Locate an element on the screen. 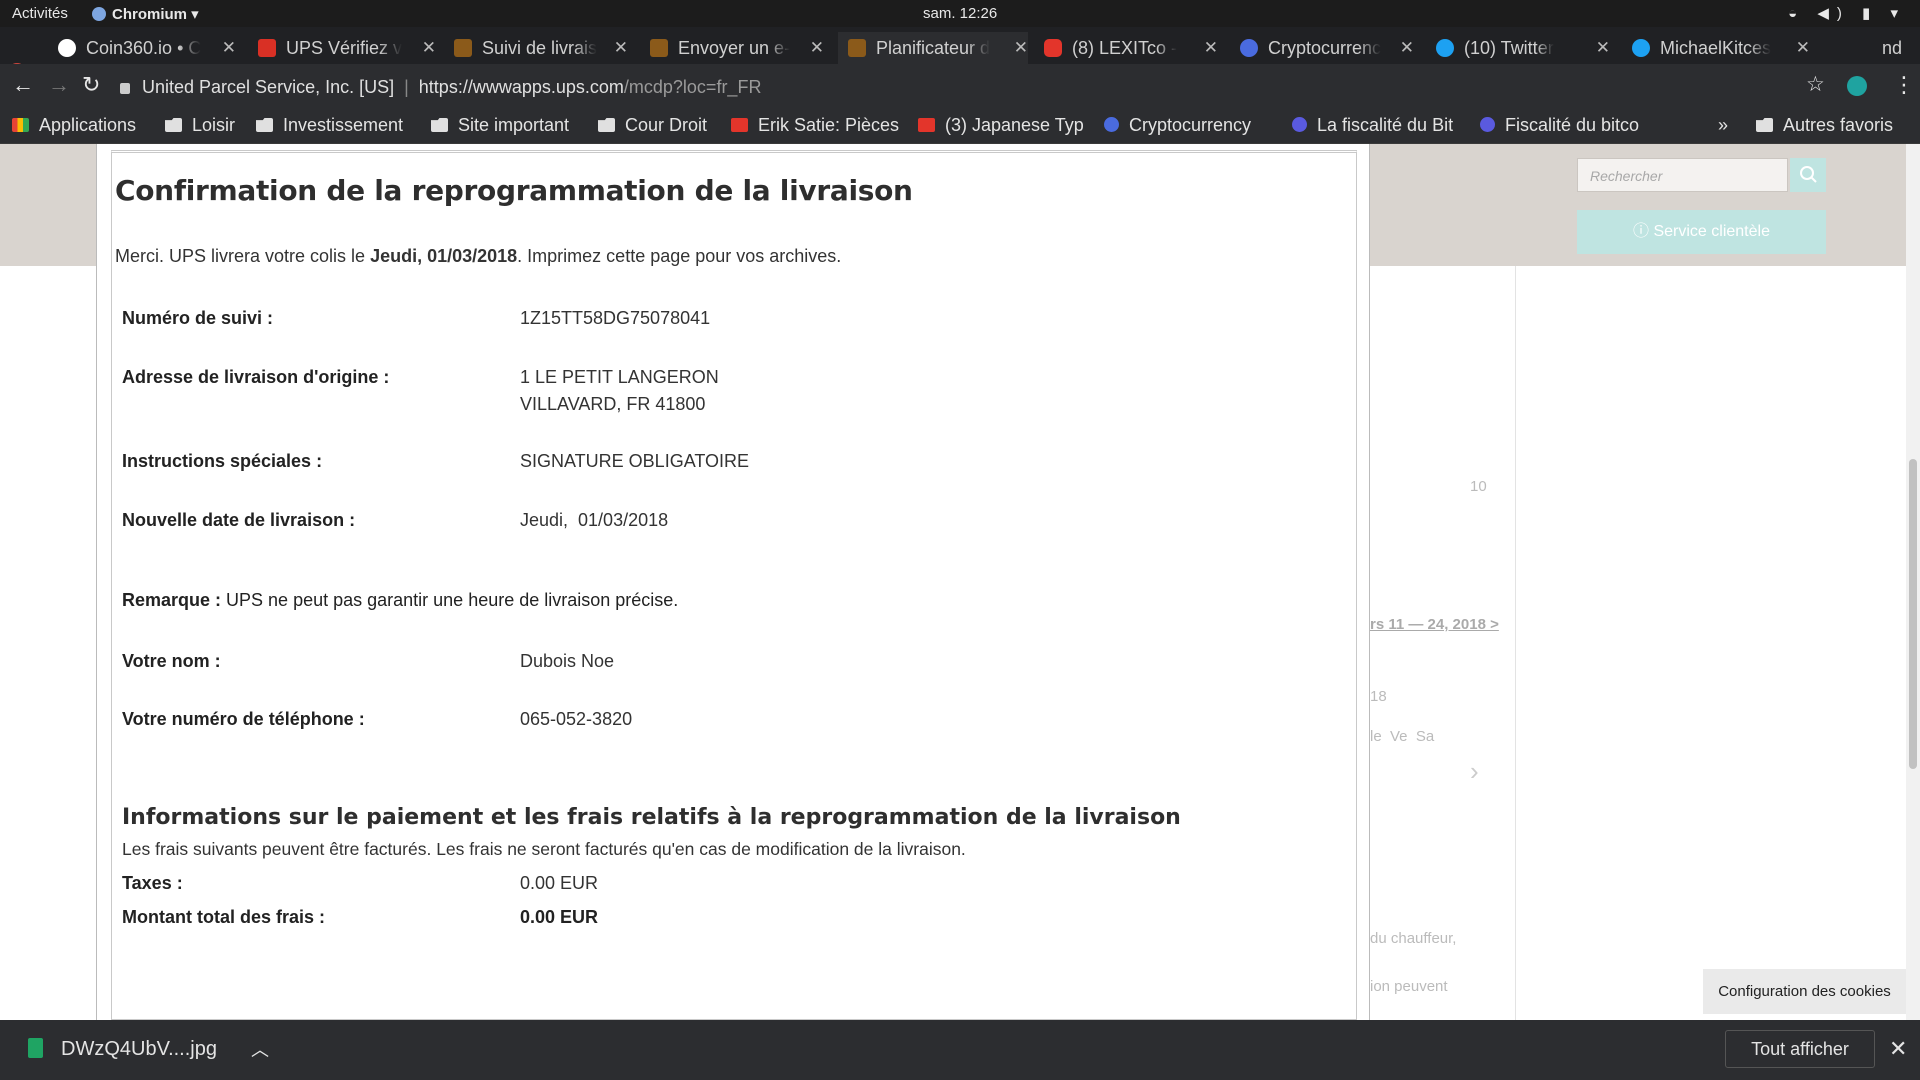 This screenshot has height=1080, width=1920. tab-ups-planner: Planificateur d ✕ is located at coordinates (933, 48).